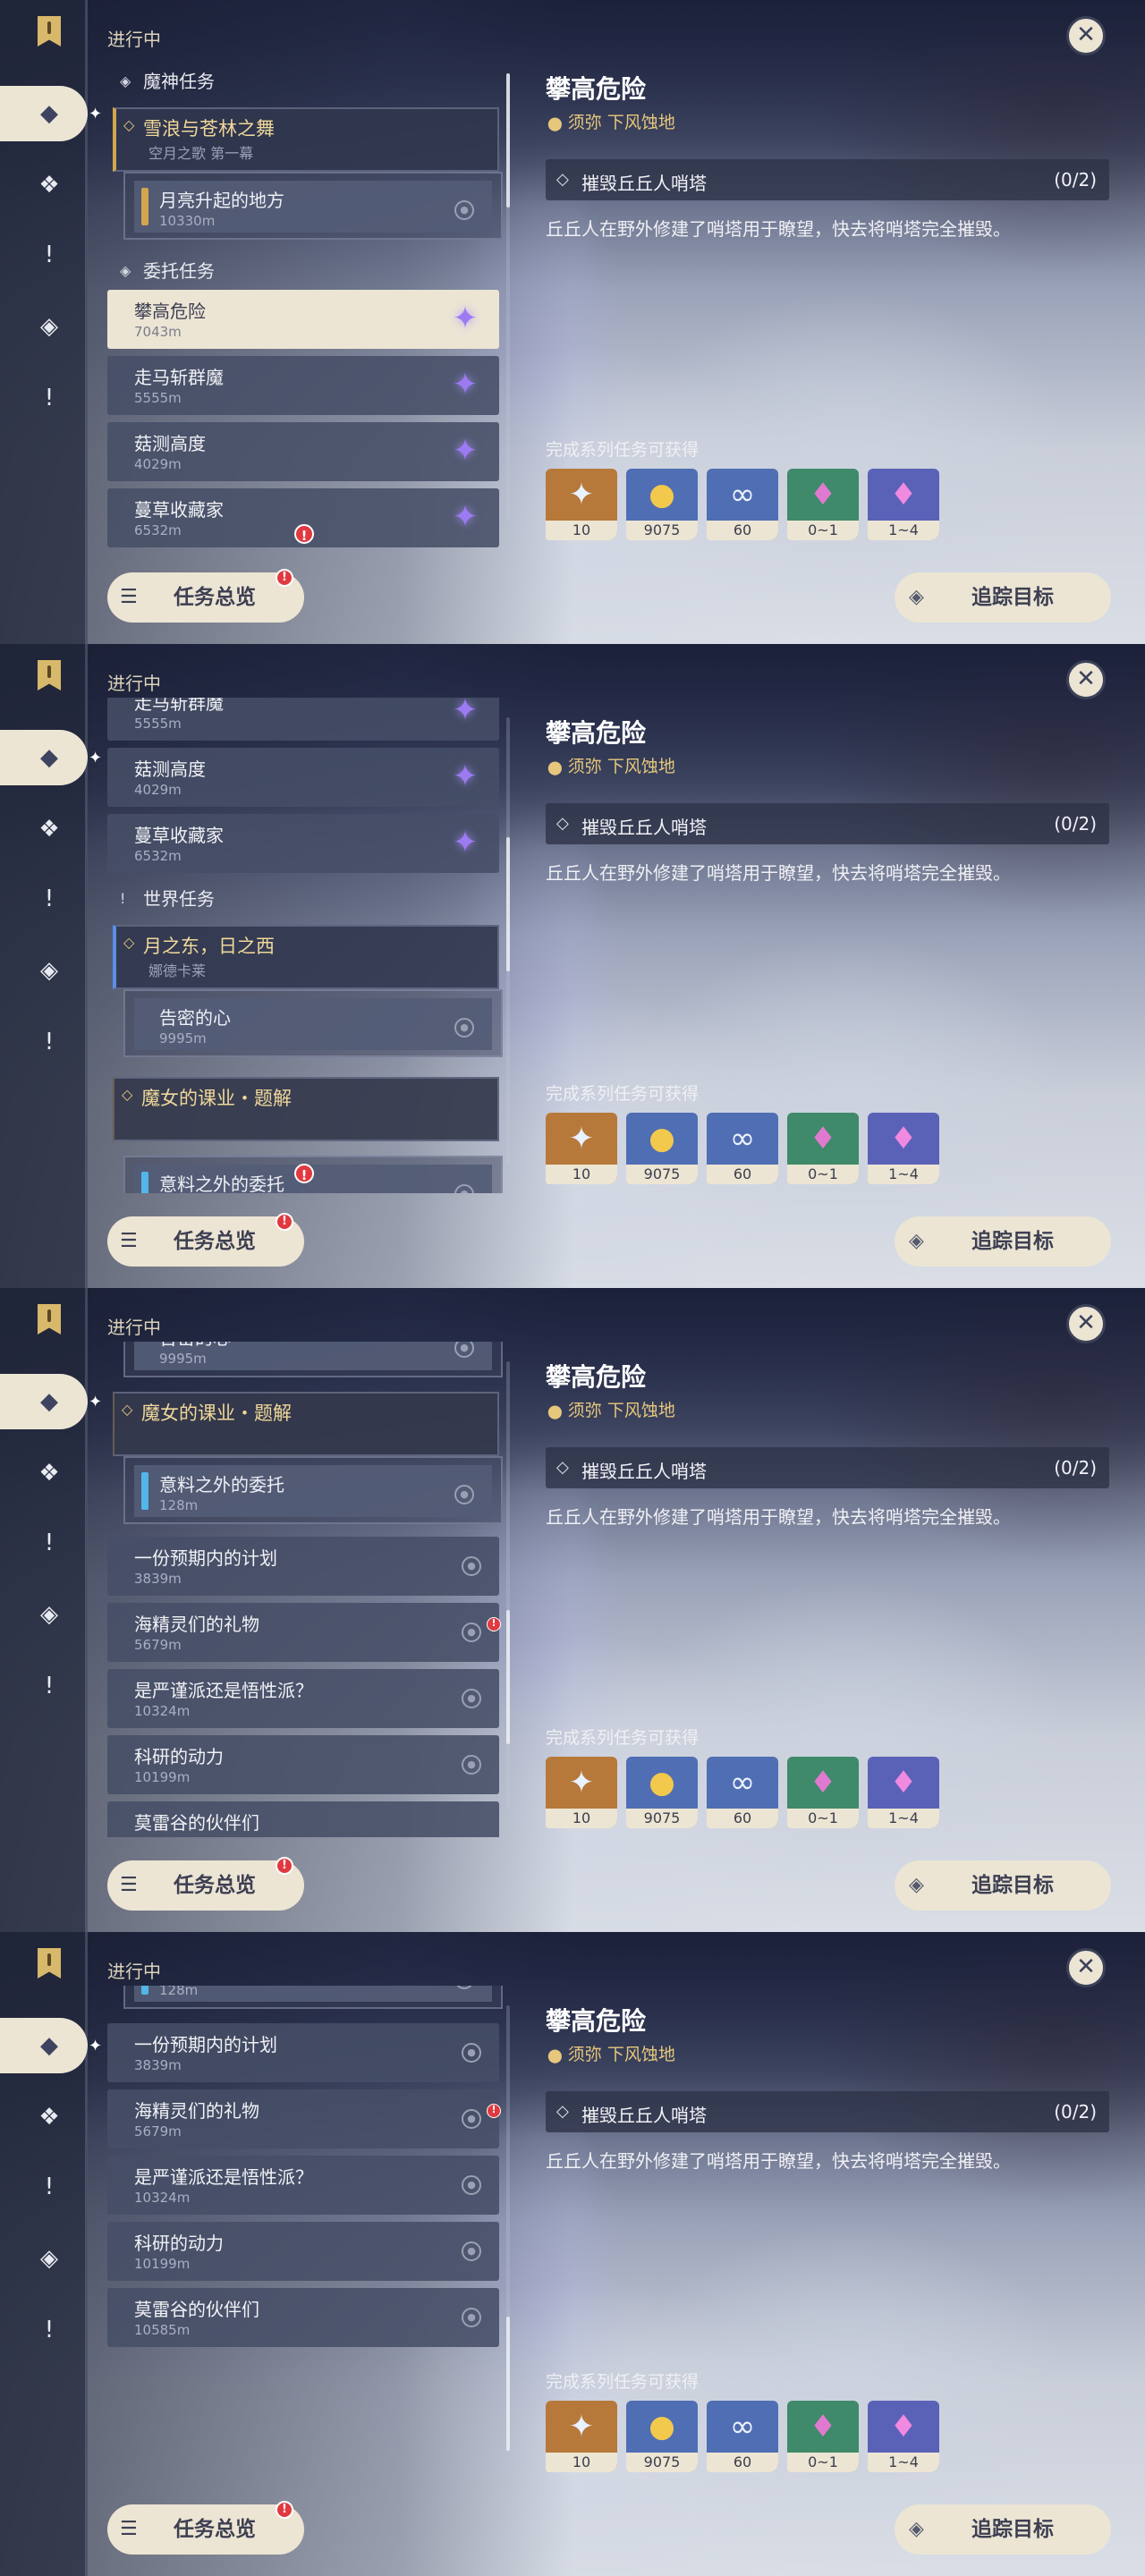 This screenshot has height=2576, width=1145. I want to click on overview-notification-badge: !, so click(284, 1866).